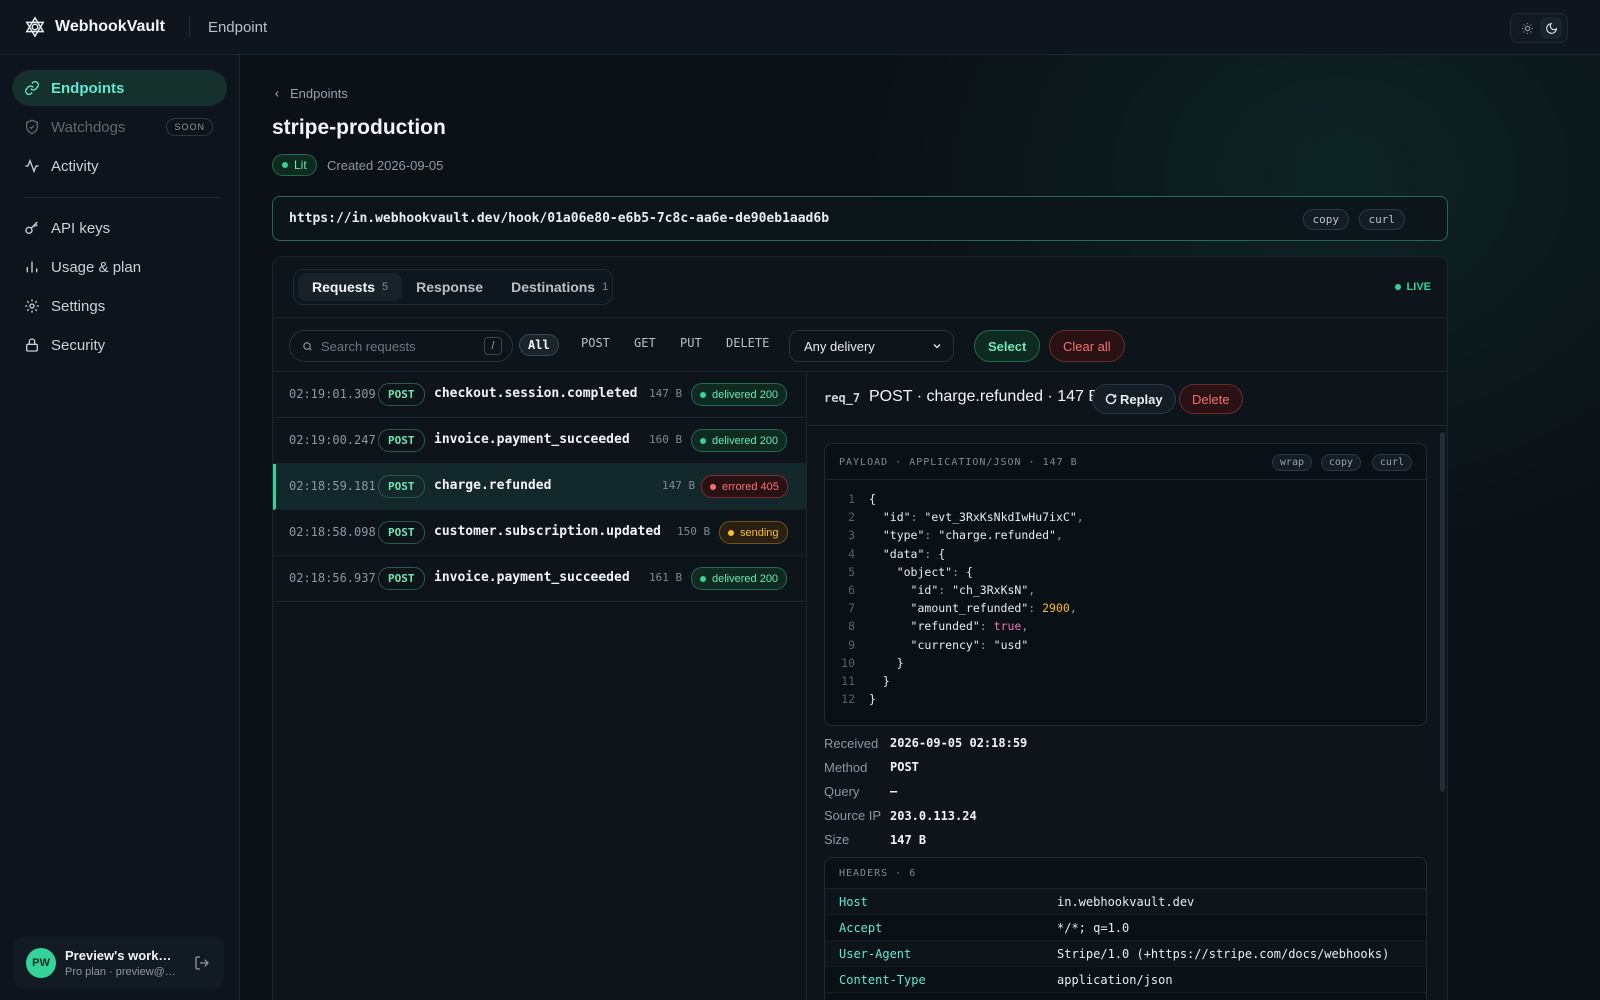  What do you see at coordinates (119, 345) in the screenshot?
I see `sidebar-item-security: Security` at bounding box center [119, 345].